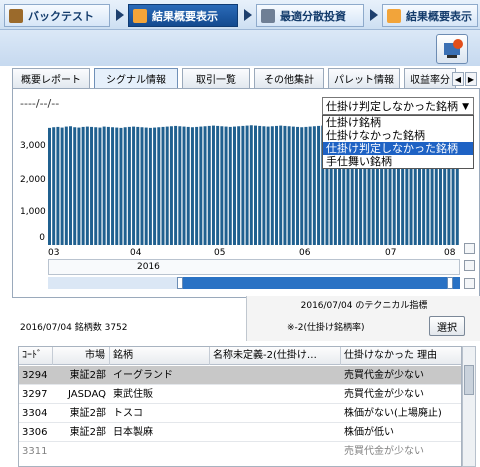 The width and height of the screenshot is (480, 467). I want to click on date-count-label: 2016/07/04 銘柄数 3752, so click(74, 328).